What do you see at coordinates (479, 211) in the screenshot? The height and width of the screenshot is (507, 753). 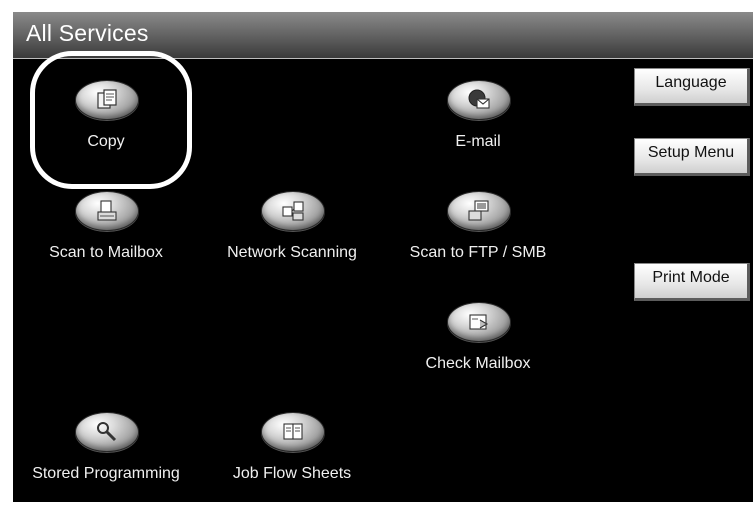 I see `scan-ftp-icon` at bounding box center [479, 211].